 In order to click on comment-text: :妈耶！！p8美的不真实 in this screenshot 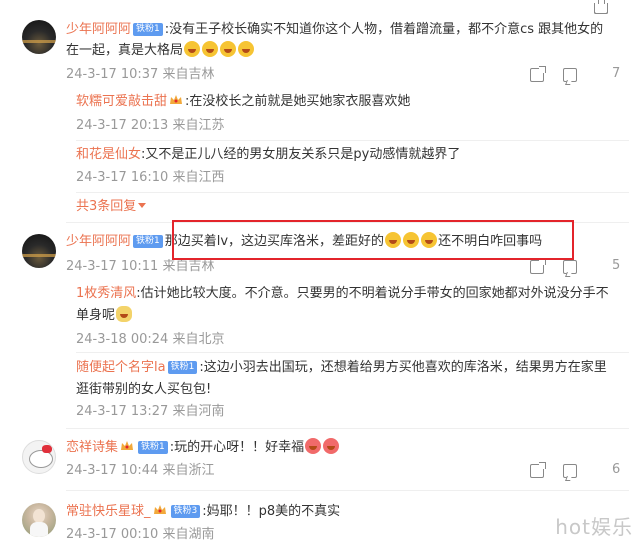, I will do `click(271, 511)`.